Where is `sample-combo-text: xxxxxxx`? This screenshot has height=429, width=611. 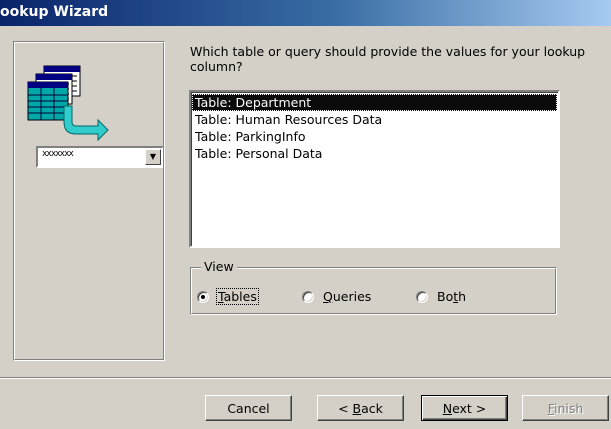
sample-combo-text: xxxxxxx is located at coordinates (58, 154).